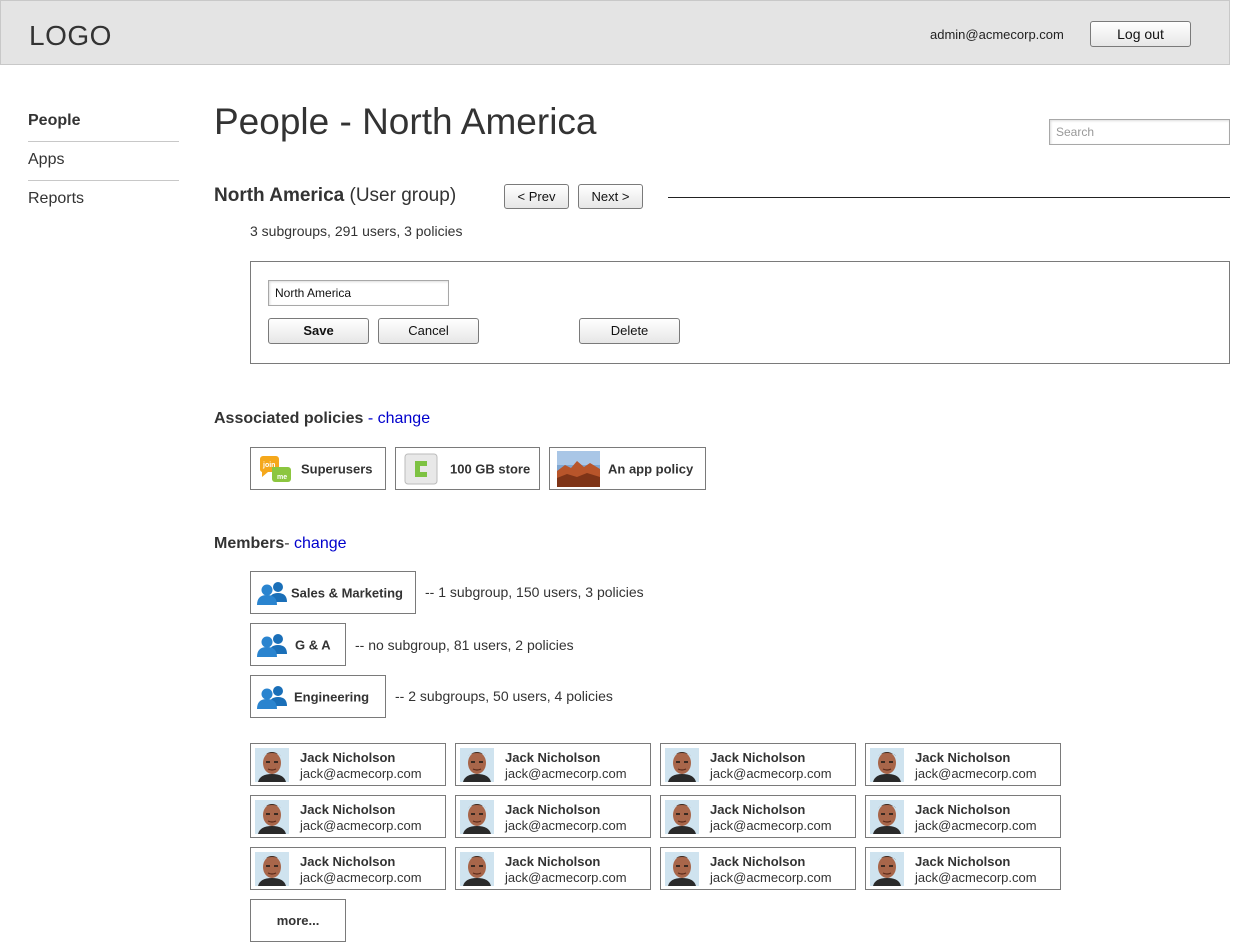 Image resolution: width=1237 pixels, height=949 pixels. I want to click on policy-tile-storage: 100 GB store, so click(467, 468).